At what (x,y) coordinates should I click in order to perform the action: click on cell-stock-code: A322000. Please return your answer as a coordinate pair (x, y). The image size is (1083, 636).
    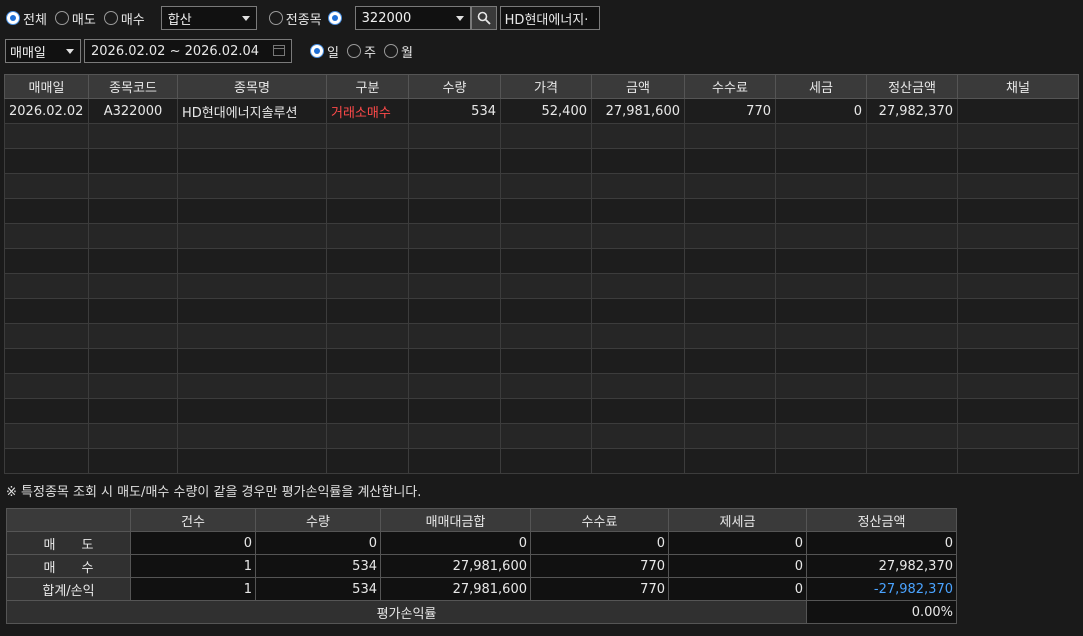
    Looking at the image, I should click on (133, 111).